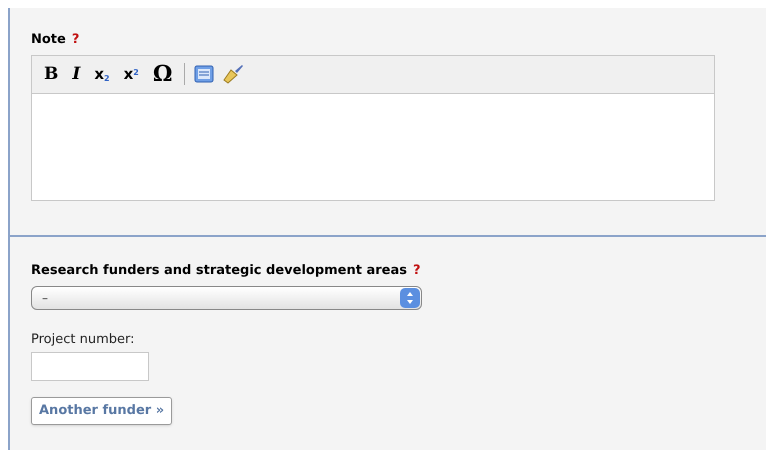  What do you see at coordinates (219, 271) in the screenshot?
I see `field-label: Research funders and strategic development areas` at bounding box center [219, 271].